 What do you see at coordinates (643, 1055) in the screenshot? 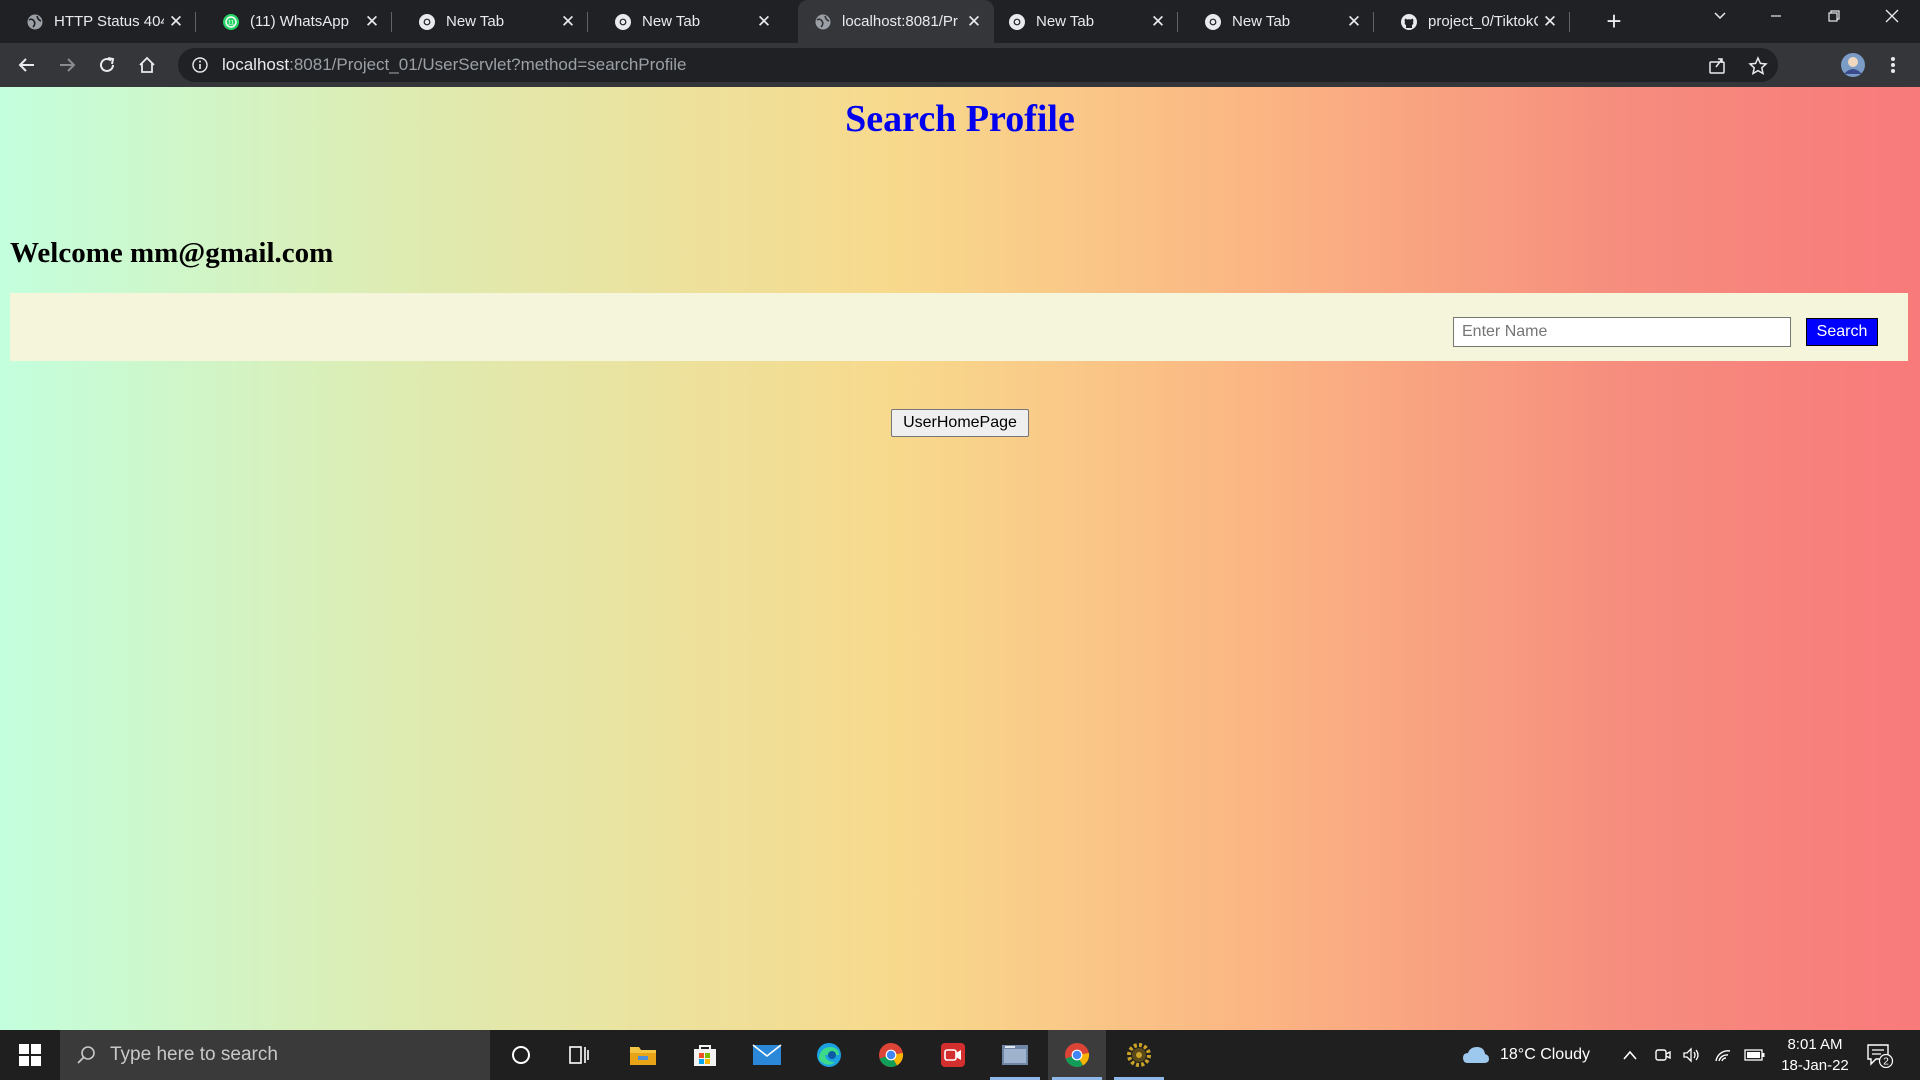
I see `file-explorer-icon` at bounding box center [643, 1055].